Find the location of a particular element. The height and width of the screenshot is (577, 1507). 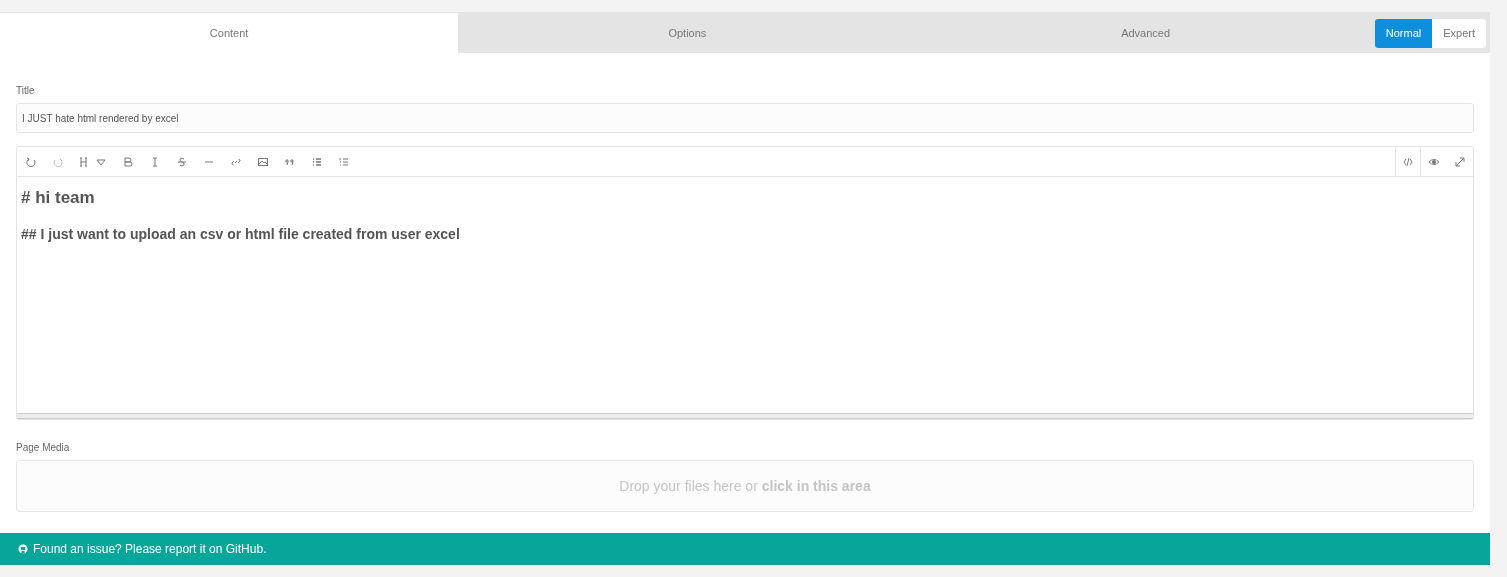

field-label: Page Media is located at coordinates (43, 447).